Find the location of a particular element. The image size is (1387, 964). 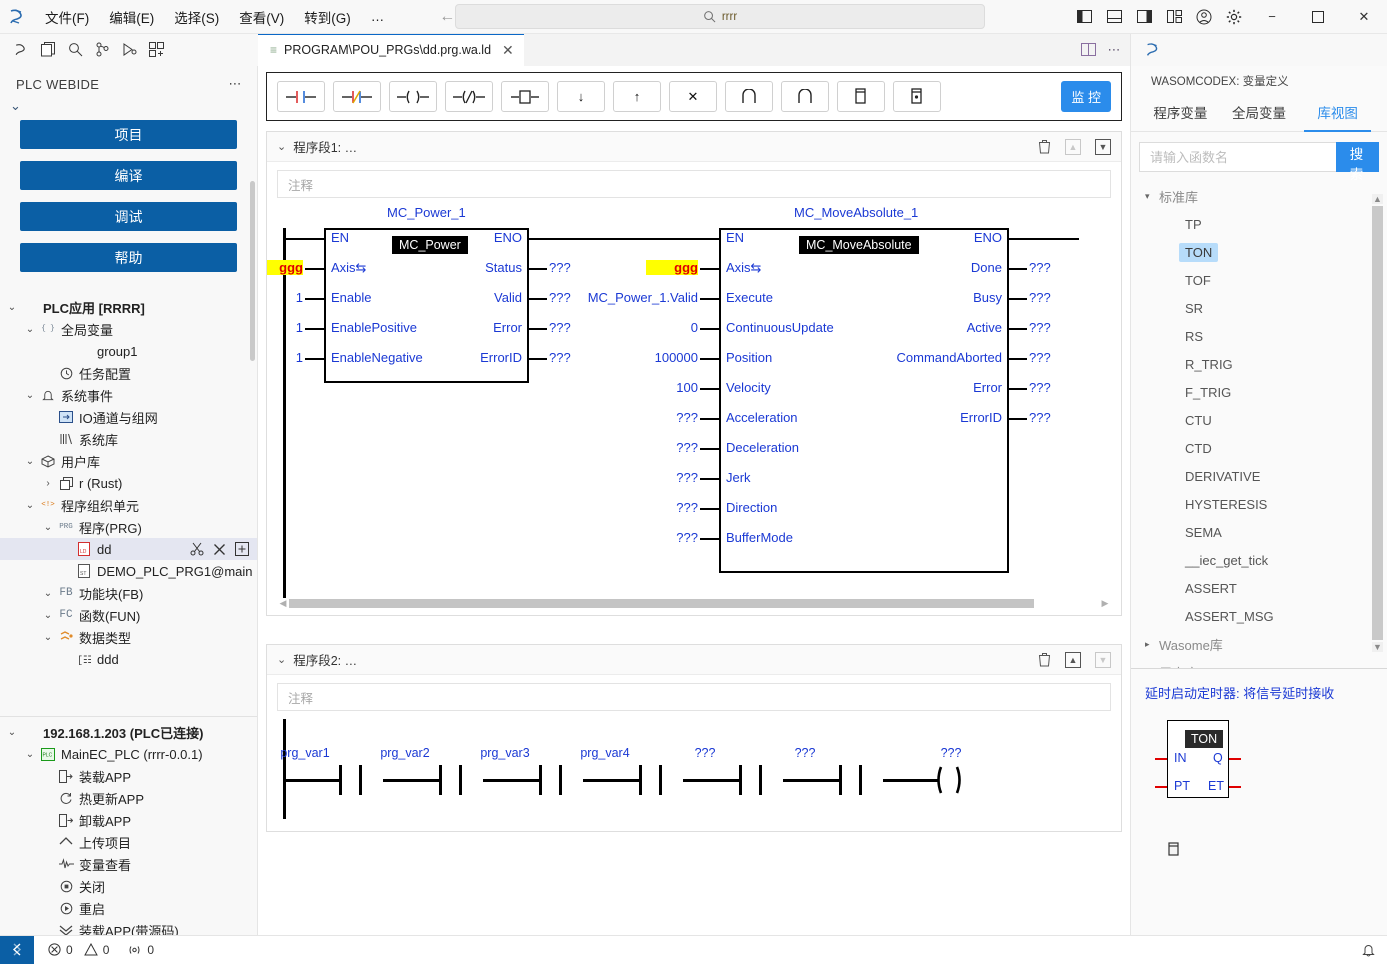

rung-2-comment: 注释 is located at coordinates (694, 697).